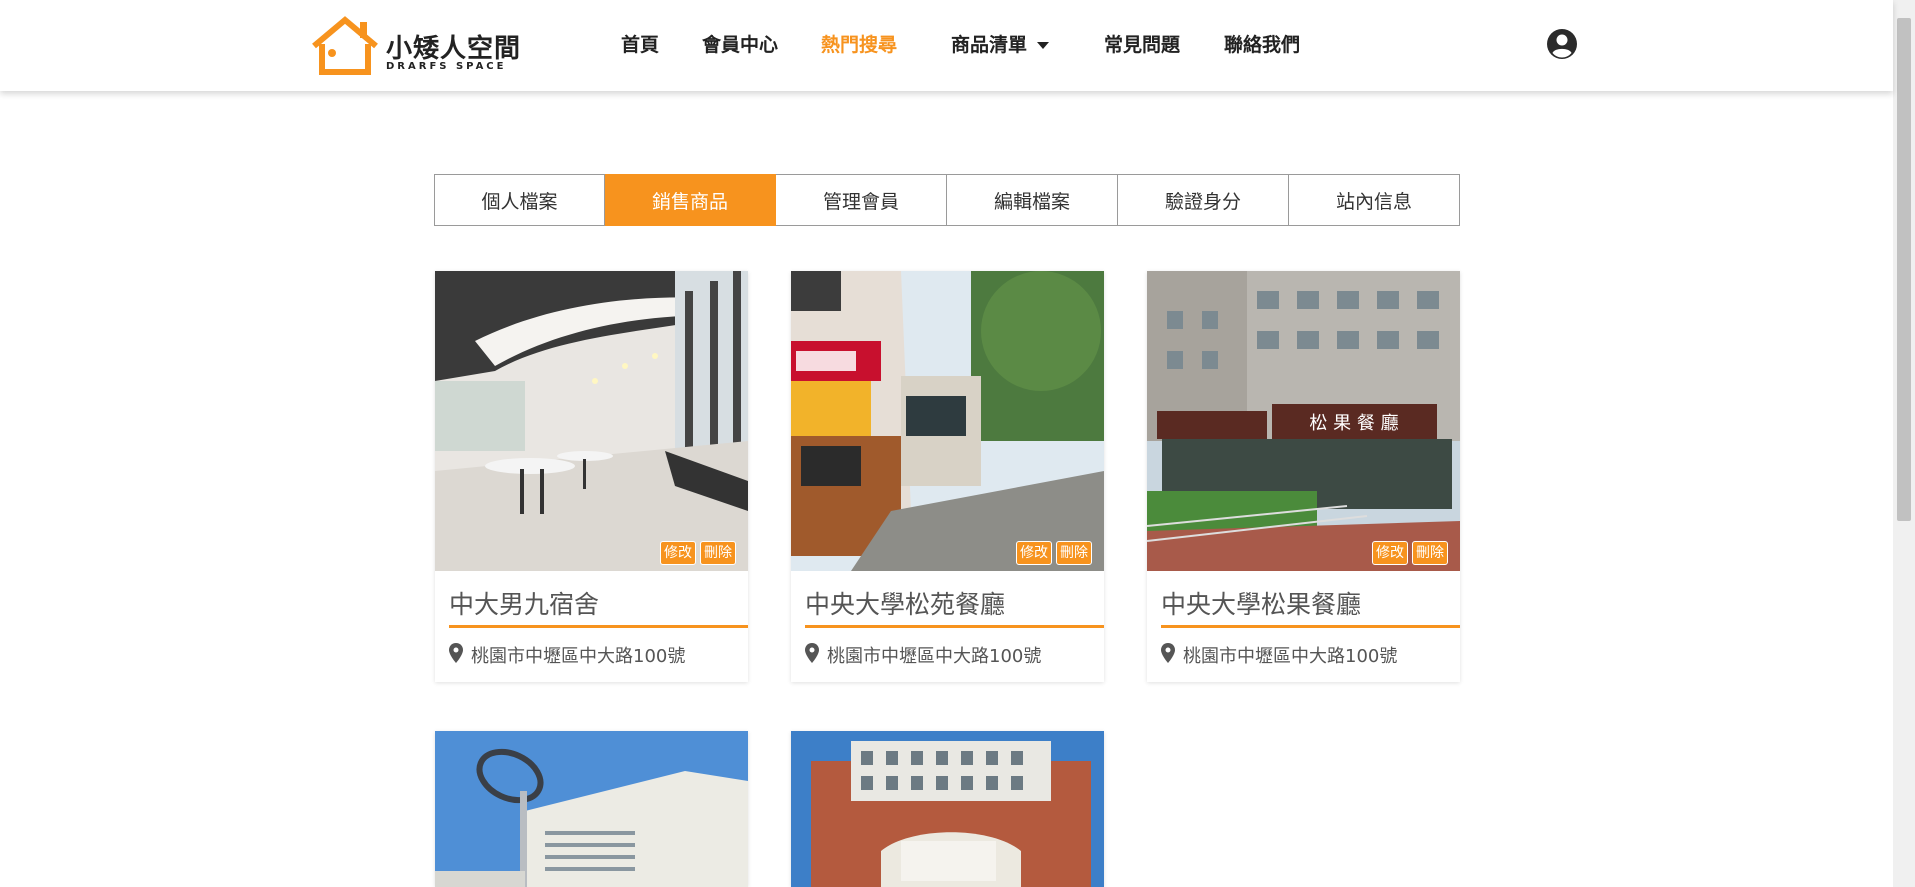 The image size is (1915, 887). I want to click on library-building-image, so click(947, 809).